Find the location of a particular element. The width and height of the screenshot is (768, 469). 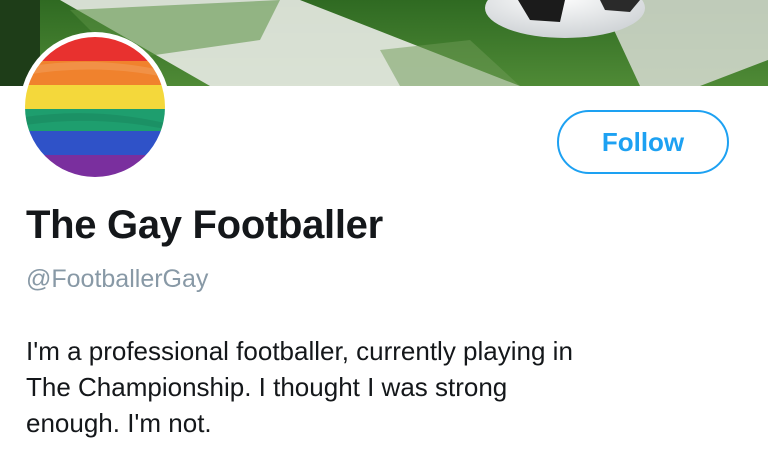

user-handle: @FootballerGay is located at coordinates (117, 279).